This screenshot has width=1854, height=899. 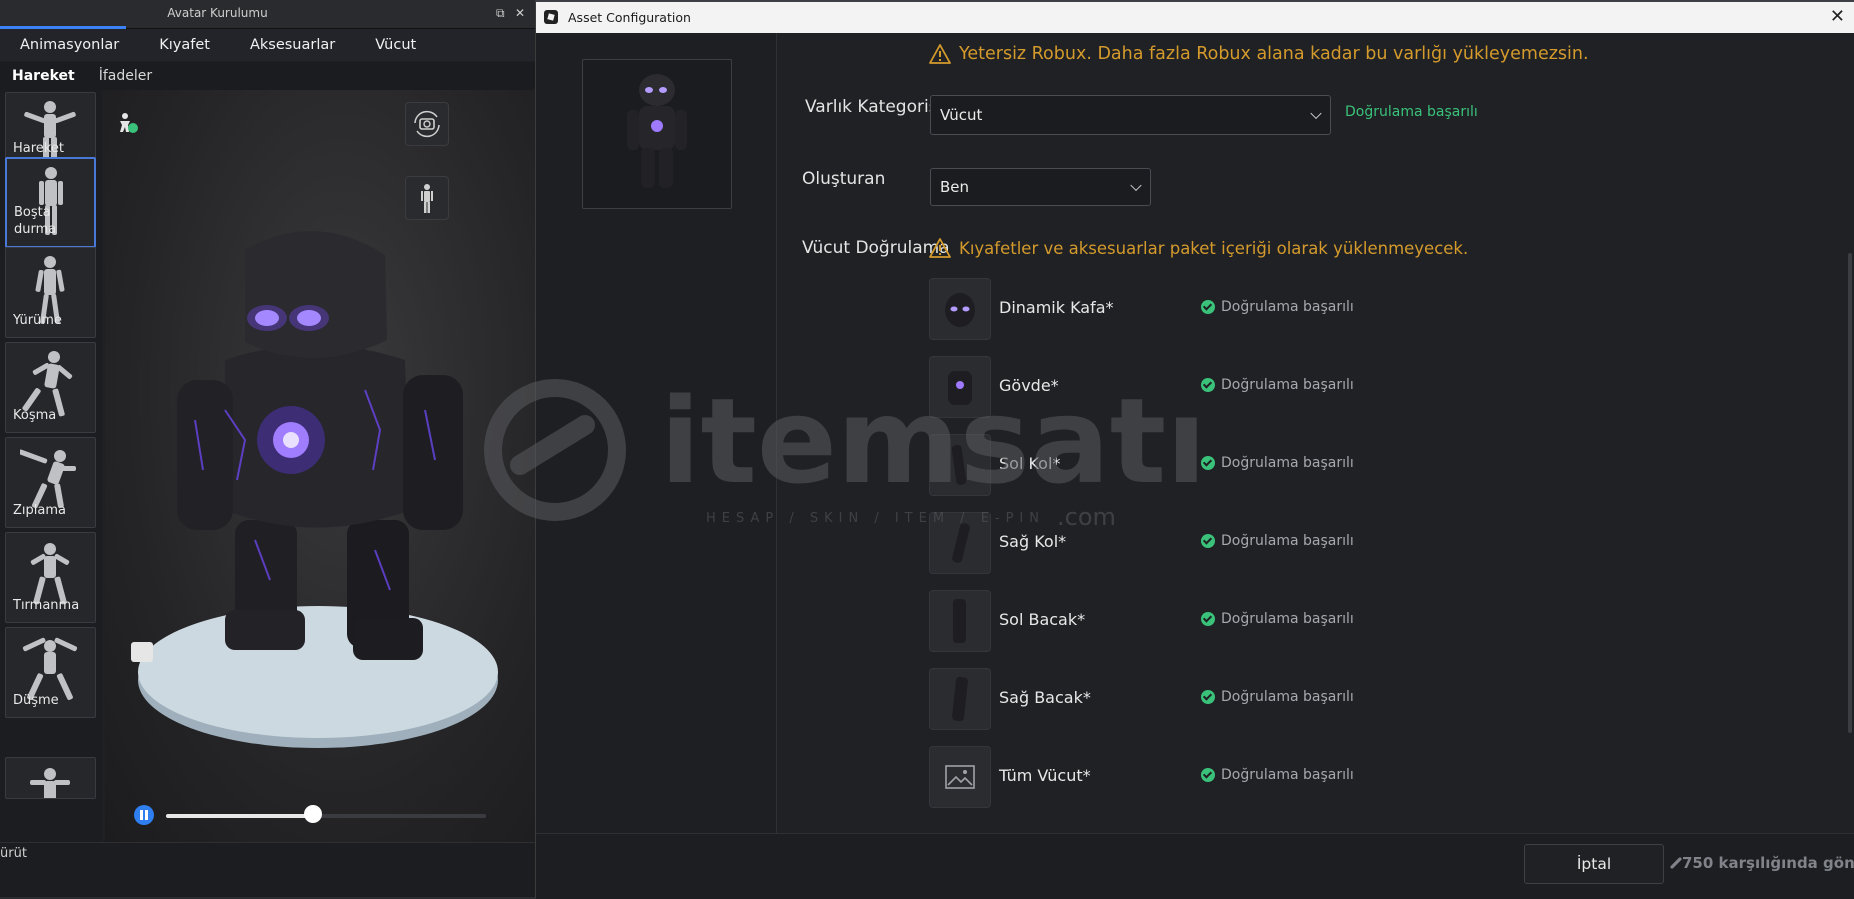 I want to click on animation-list: Hareket Aralığı Boşta durma Yürüme Koşma, so click(x=51, y=466).